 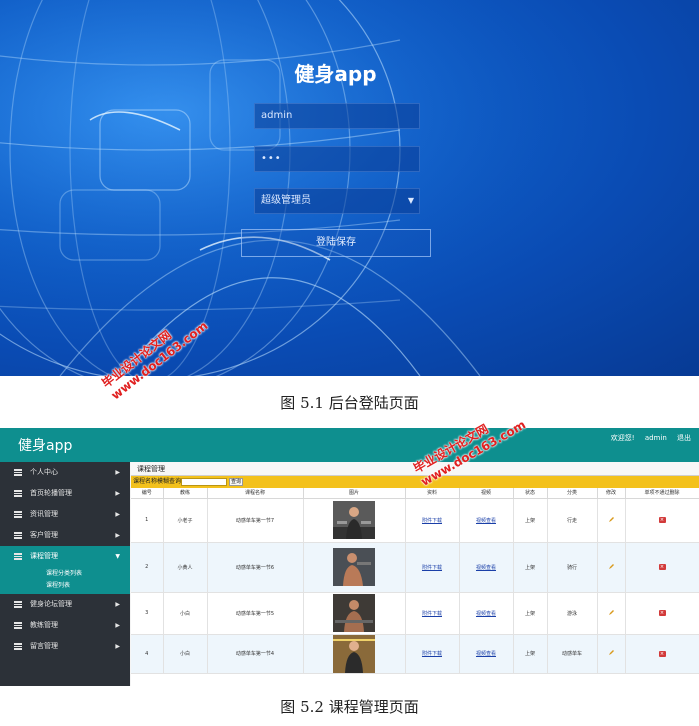 What do you see at coordinates (349, 403) in the screenshot?
I see `figure-caption-1: 图 5.1 后台登陆页面` at bounding box center [349, 403].